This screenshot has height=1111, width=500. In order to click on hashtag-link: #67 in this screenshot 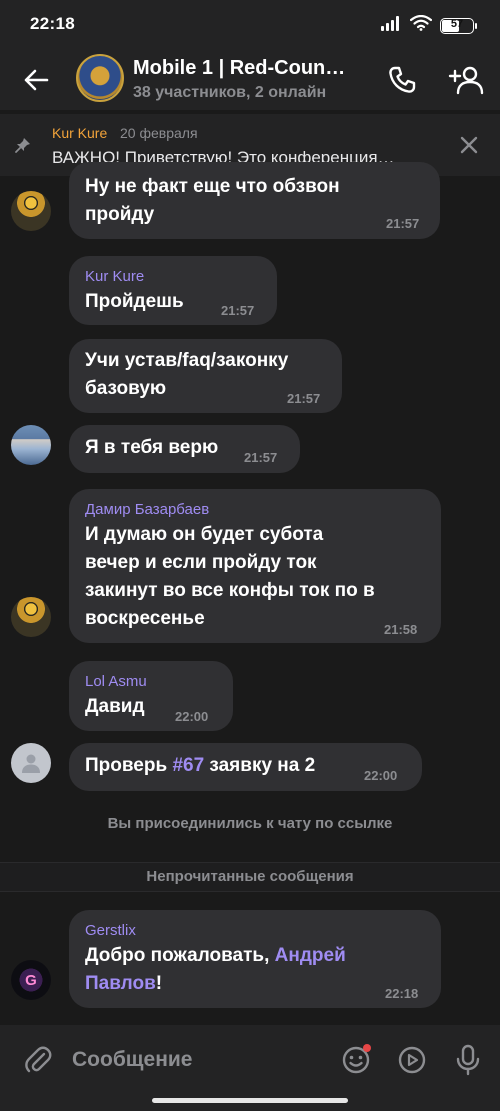, I will do `click(188, 765)`.